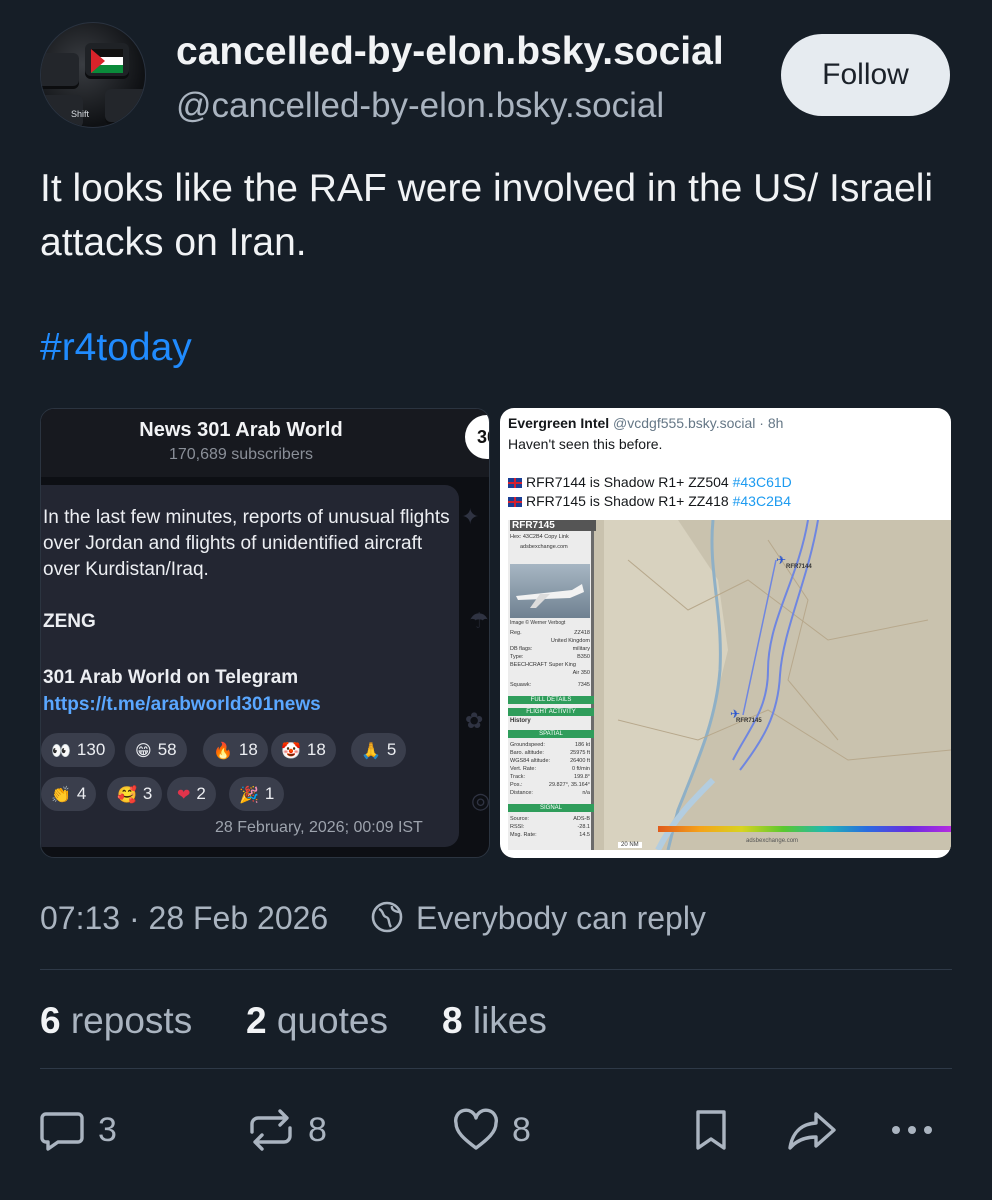 The height and width of the screenshot is (1200, 992). I want to click on adsb-field: RSSI: -28.1, so click(550, 827).